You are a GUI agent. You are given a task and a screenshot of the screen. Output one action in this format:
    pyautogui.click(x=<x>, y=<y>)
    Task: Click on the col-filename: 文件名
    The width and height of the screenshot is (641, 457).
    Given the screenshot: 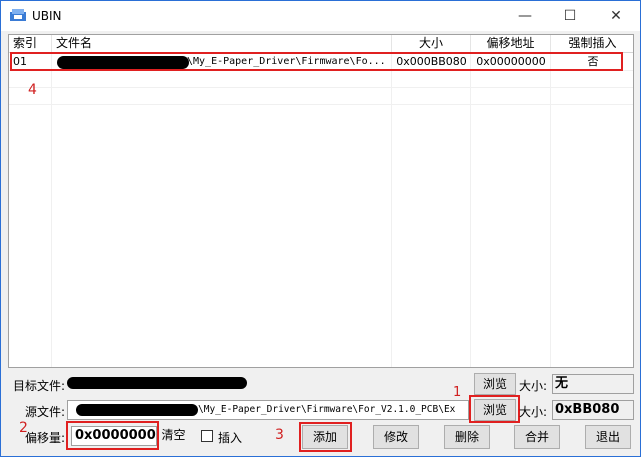 What is the action you would take?
    pyautogui.click(x=222, y=43)
    